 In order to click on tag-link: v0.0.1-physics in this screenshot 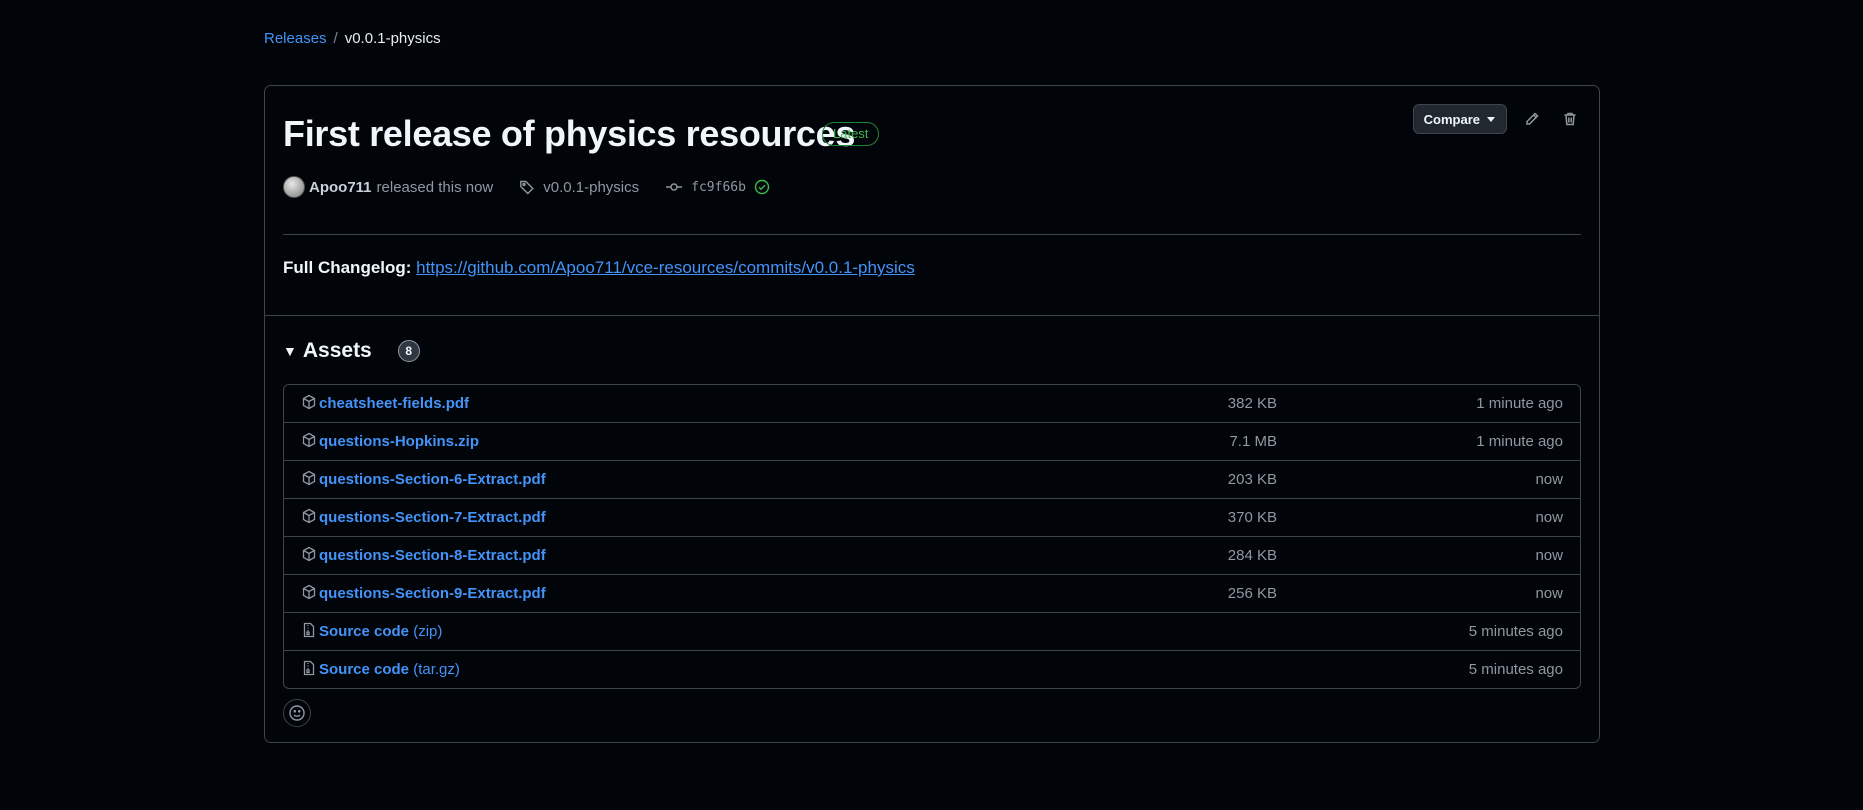, I will do `click(579, 187)`.